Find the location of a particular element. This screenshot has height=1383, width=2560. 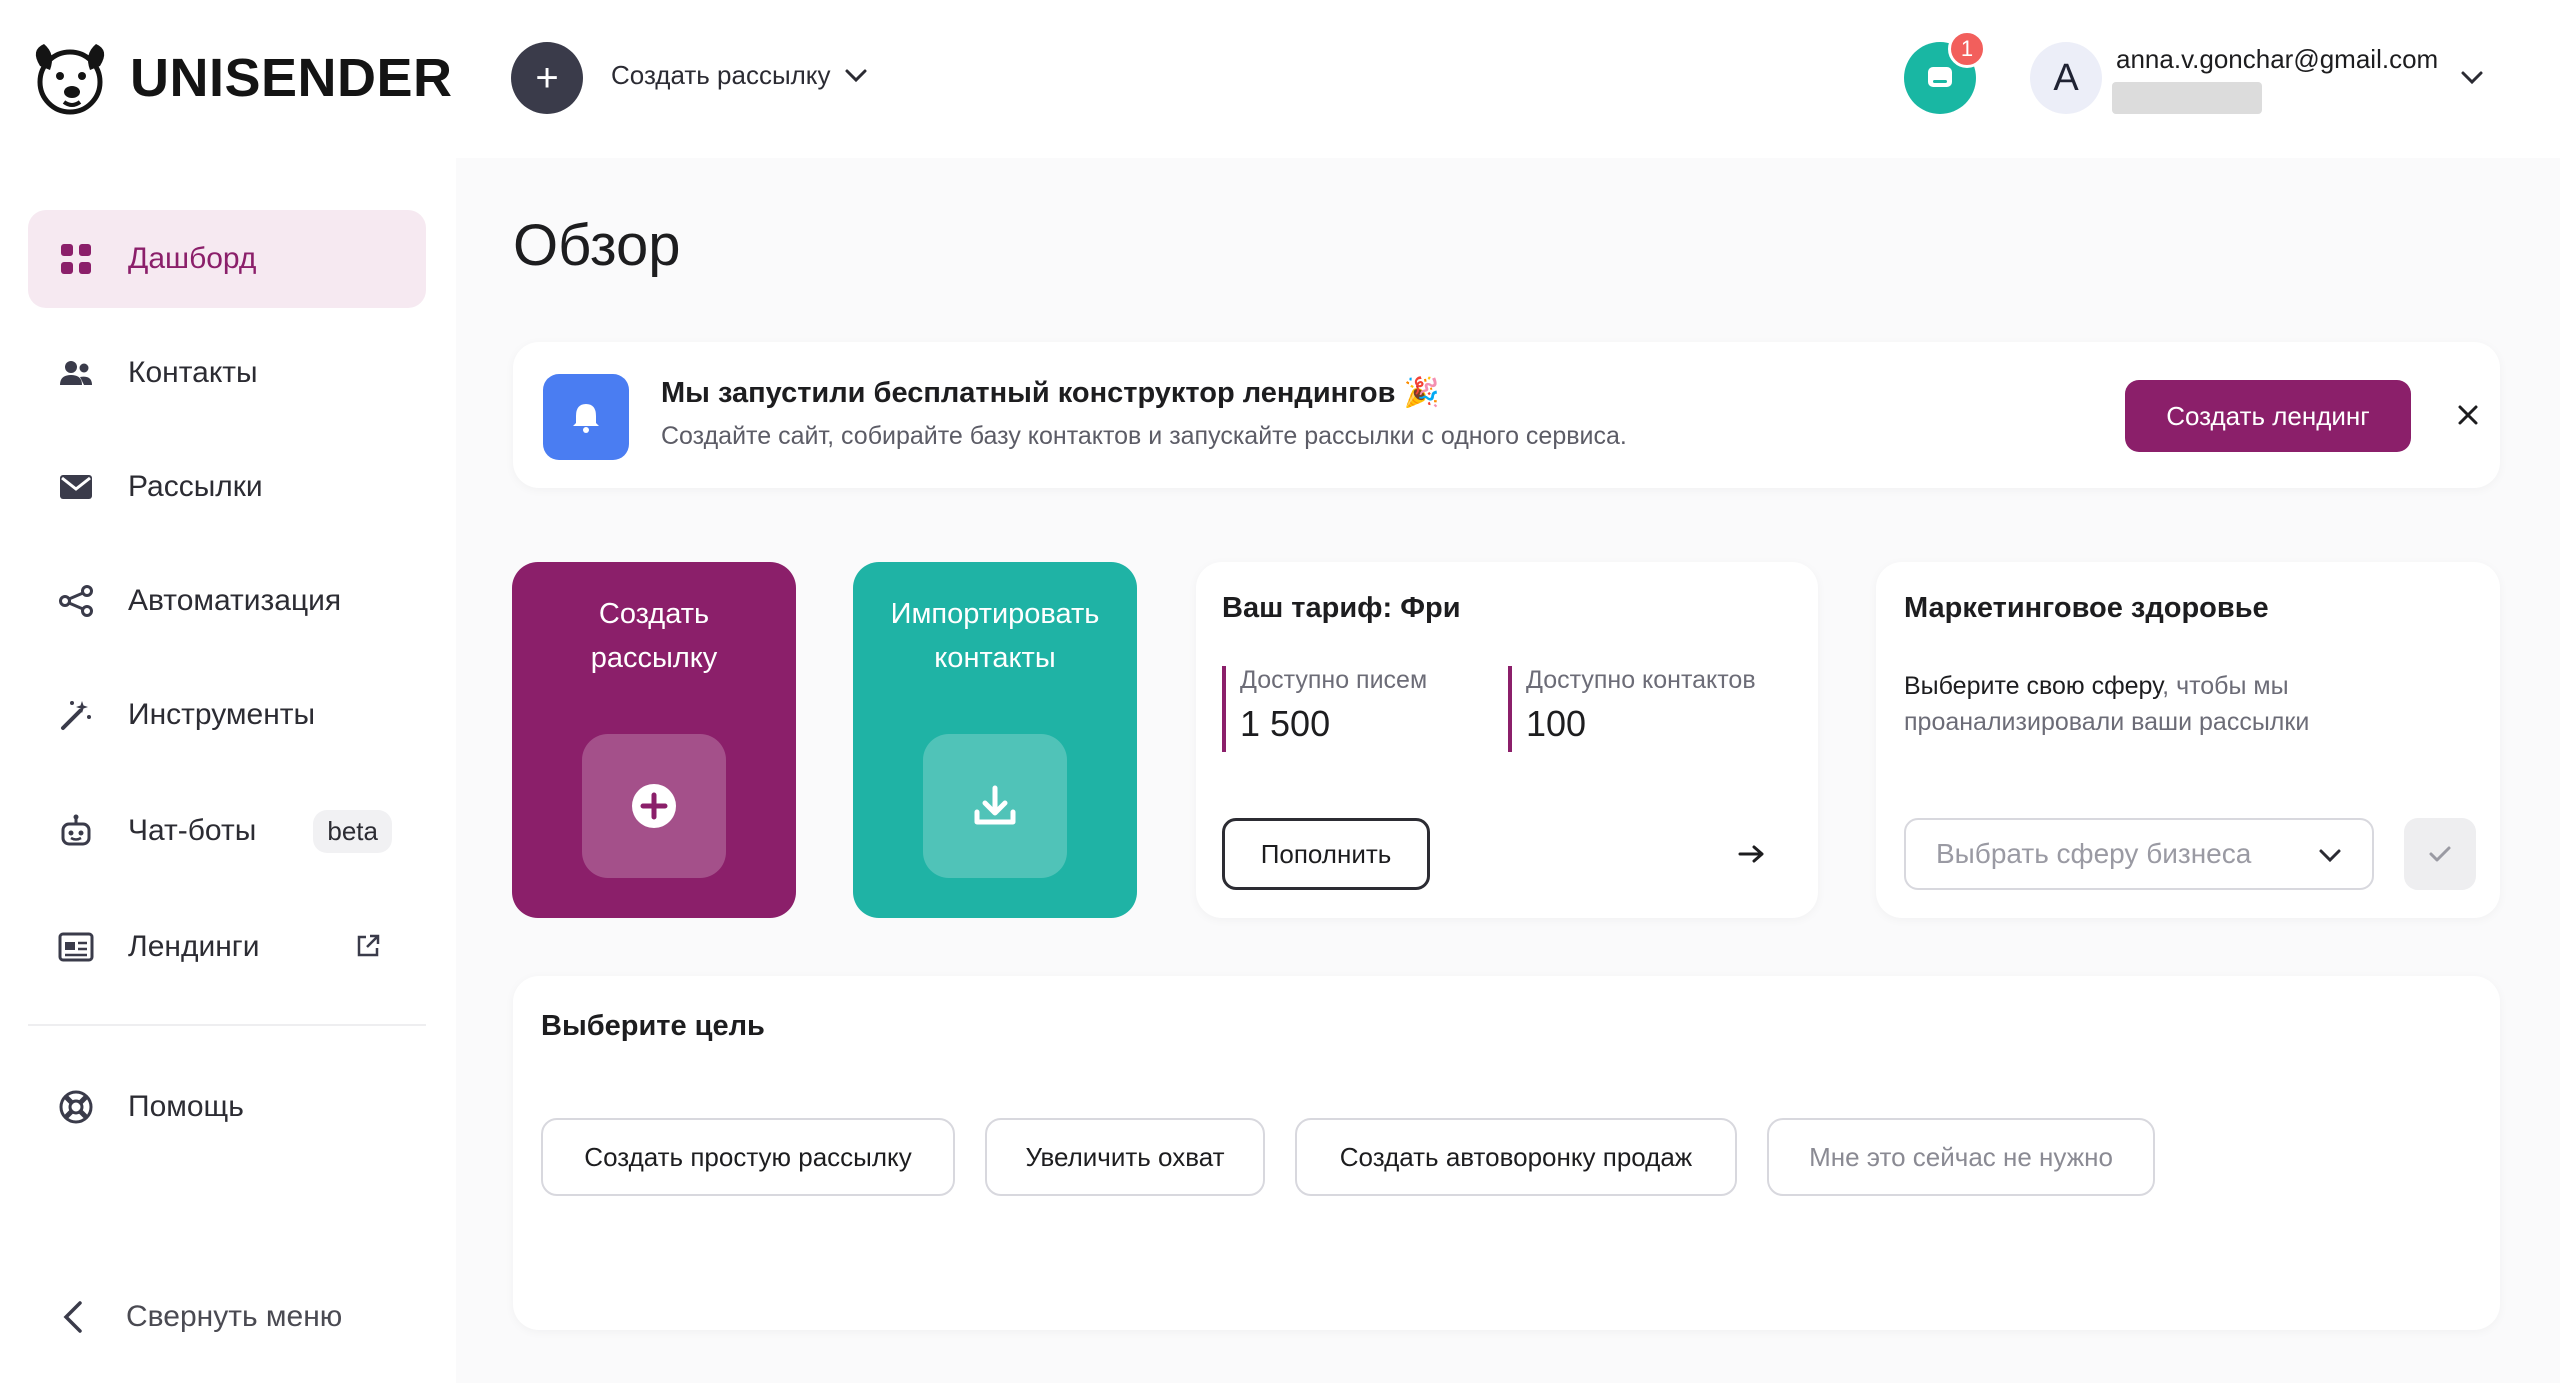

create-campaign-card: Создать рассылку is located at coordinates (654, 740).